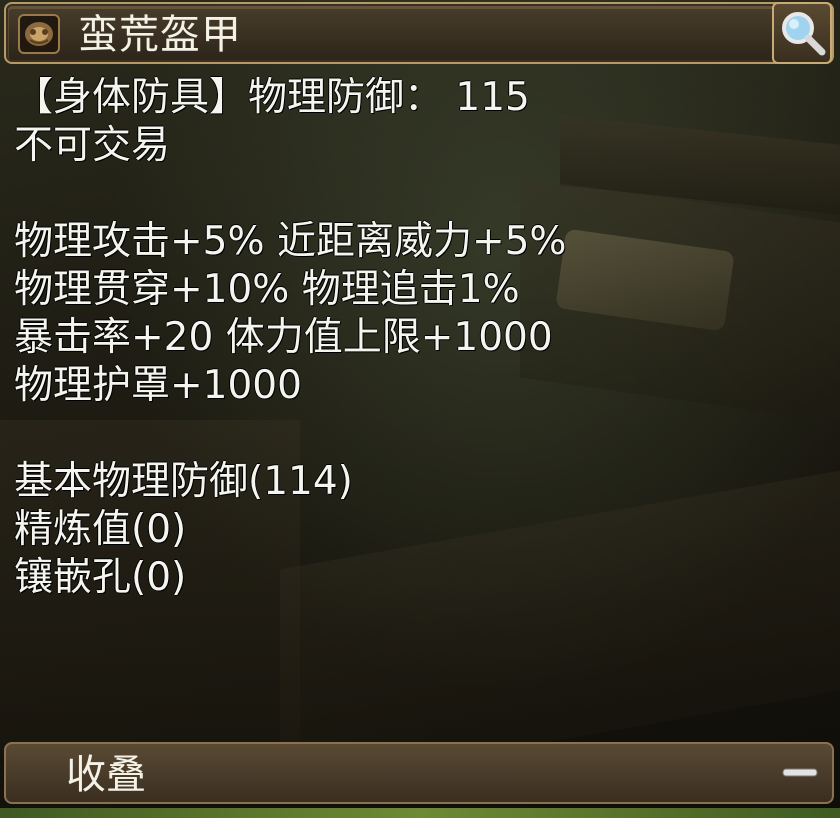  I want to click on stat-line: 物理护罩+1000, so click(158, 385).